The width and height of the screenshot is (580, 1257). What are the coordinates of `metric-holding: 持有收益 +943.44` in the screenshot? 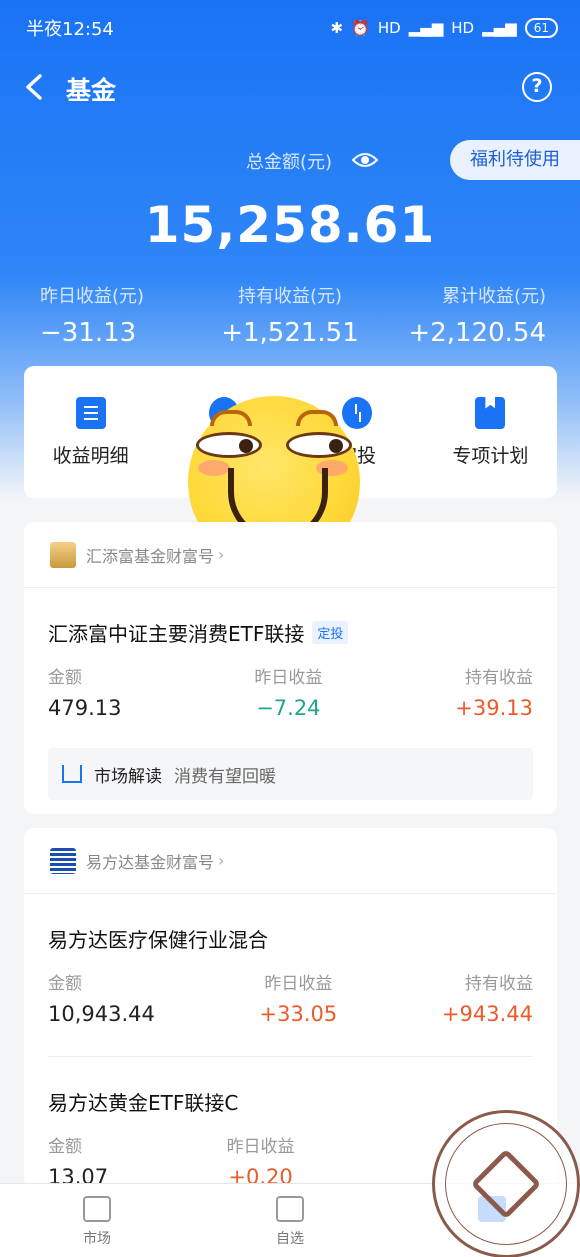 It's located at (487, 997).